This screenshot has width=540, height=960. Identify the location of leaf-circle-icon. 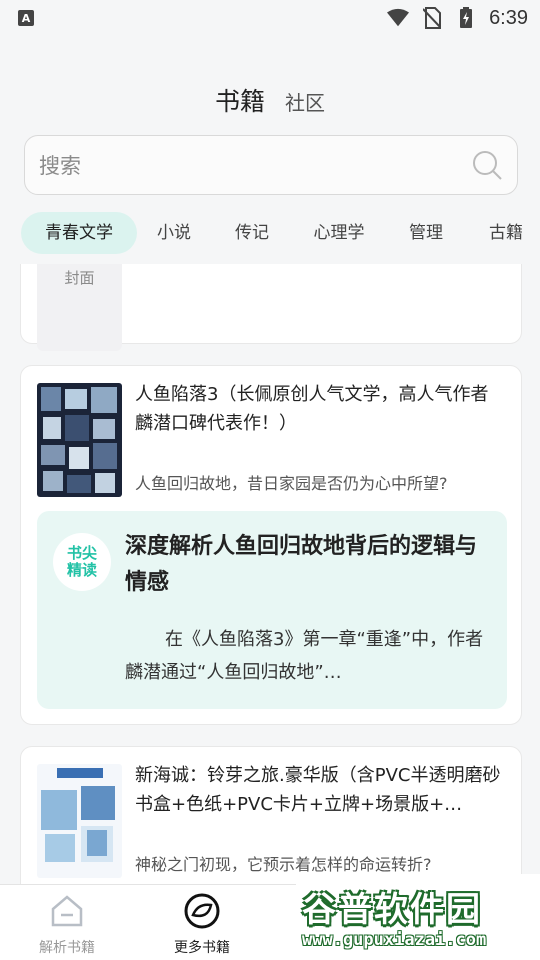
(202, 911).